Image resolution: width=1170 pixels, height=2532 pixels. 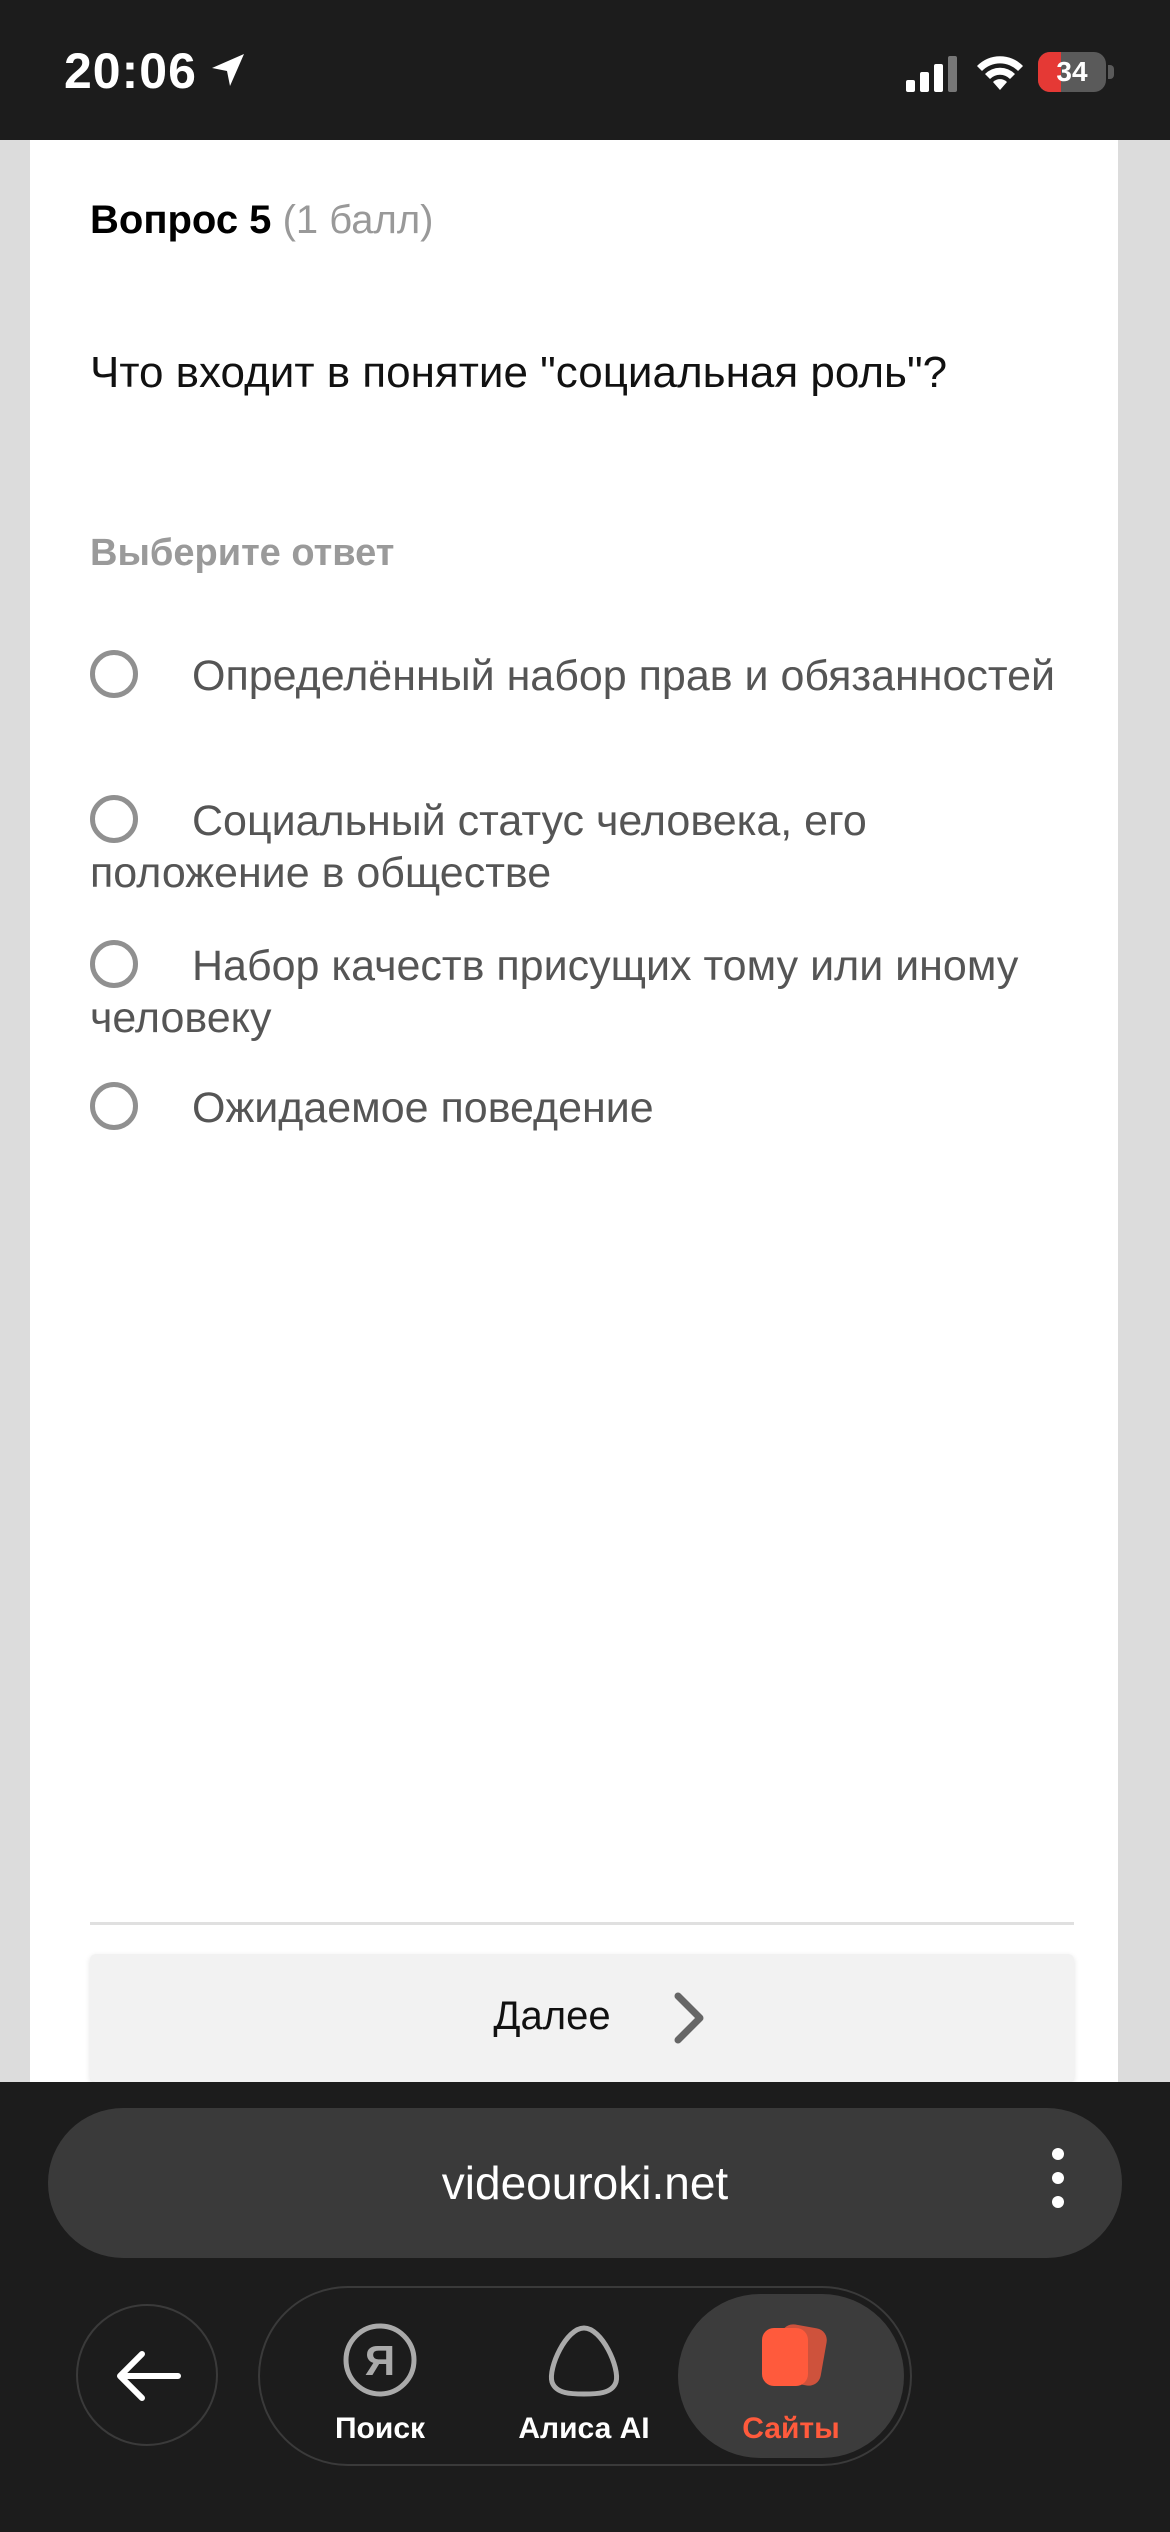 I want to click on status-bar: 20:06 34, so click(x=585, y=70).